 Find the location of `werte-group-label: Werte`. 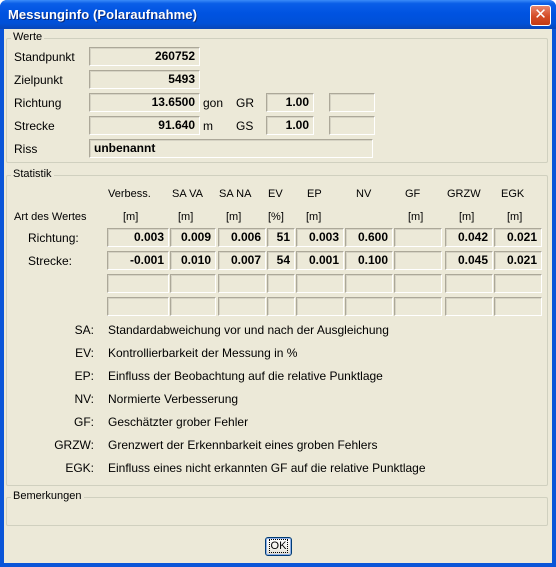

werte-group-label: Werte is located at coordinates (28, 37).